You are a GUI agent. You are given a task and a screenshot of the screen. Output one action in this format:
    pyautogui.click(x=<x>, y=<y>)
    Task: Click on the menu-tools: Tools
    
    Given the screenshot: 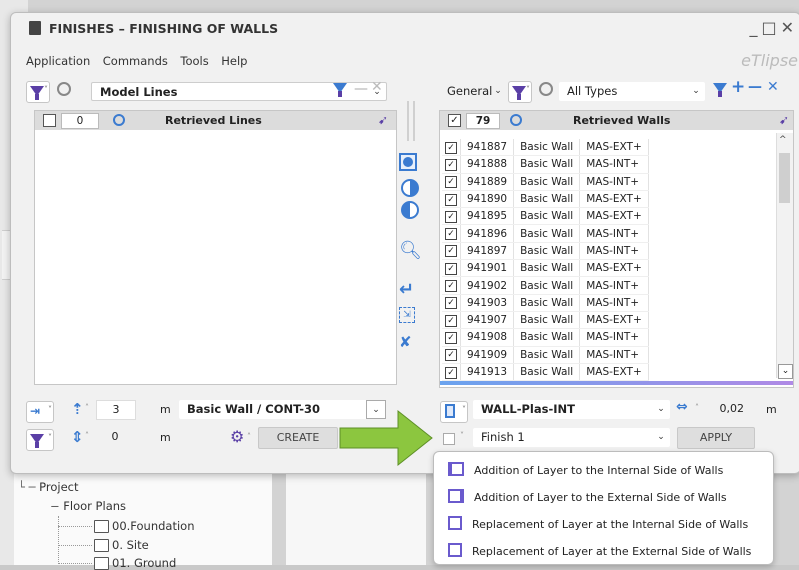 What is the action you would take?
    pyautogui.click(x=194, y=61)
    